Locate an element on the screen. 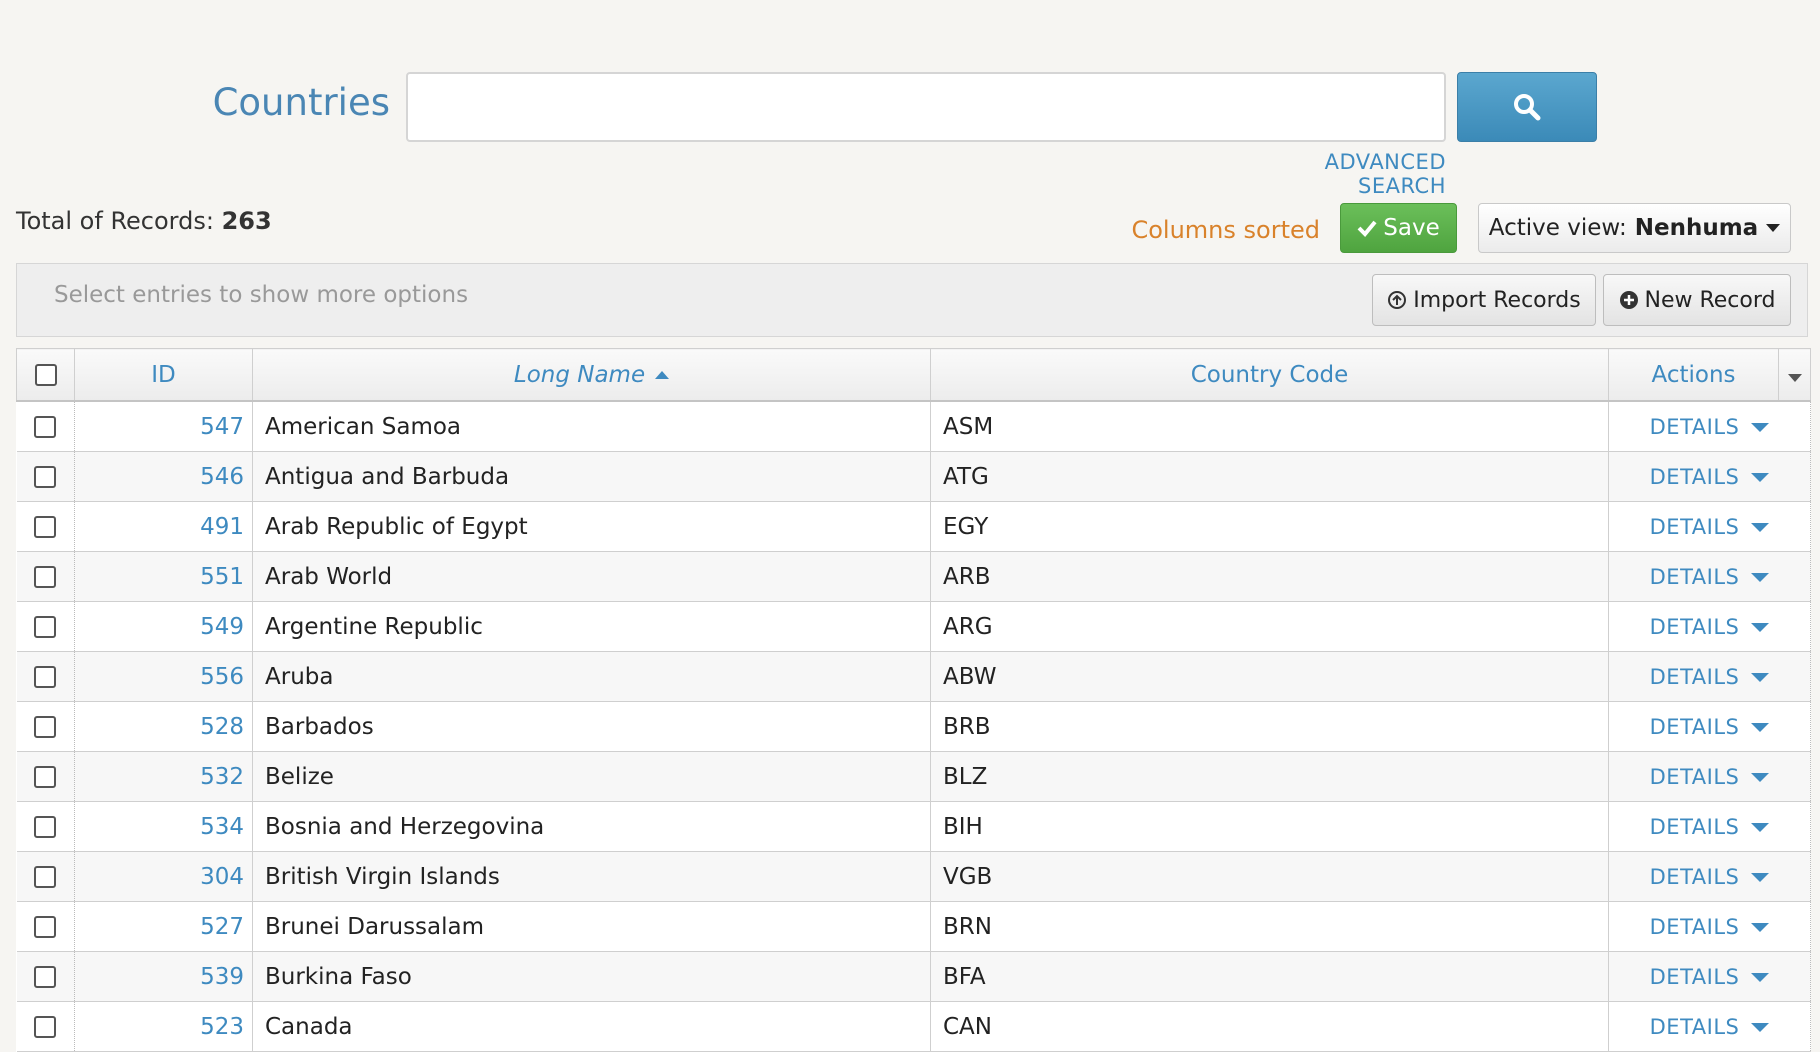 This screenshot has height=1052, width=1820. column-header-country-code: Country Code is located at coordinates (1269, 375).